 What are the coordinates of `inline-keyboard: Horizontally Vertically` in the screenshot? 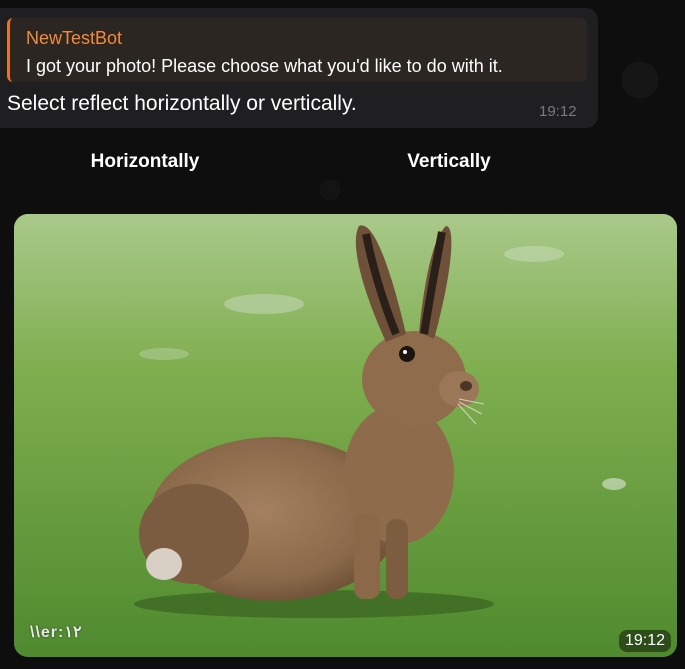 It's located at (299, 162).